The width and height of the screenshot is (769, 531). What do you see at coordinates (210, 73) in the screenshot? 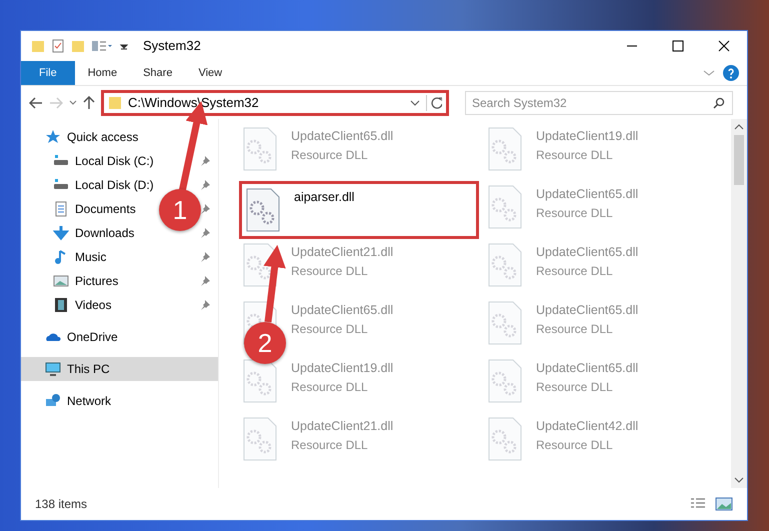
I see `ribbon-tab: View` at bounding box center [210, 73].